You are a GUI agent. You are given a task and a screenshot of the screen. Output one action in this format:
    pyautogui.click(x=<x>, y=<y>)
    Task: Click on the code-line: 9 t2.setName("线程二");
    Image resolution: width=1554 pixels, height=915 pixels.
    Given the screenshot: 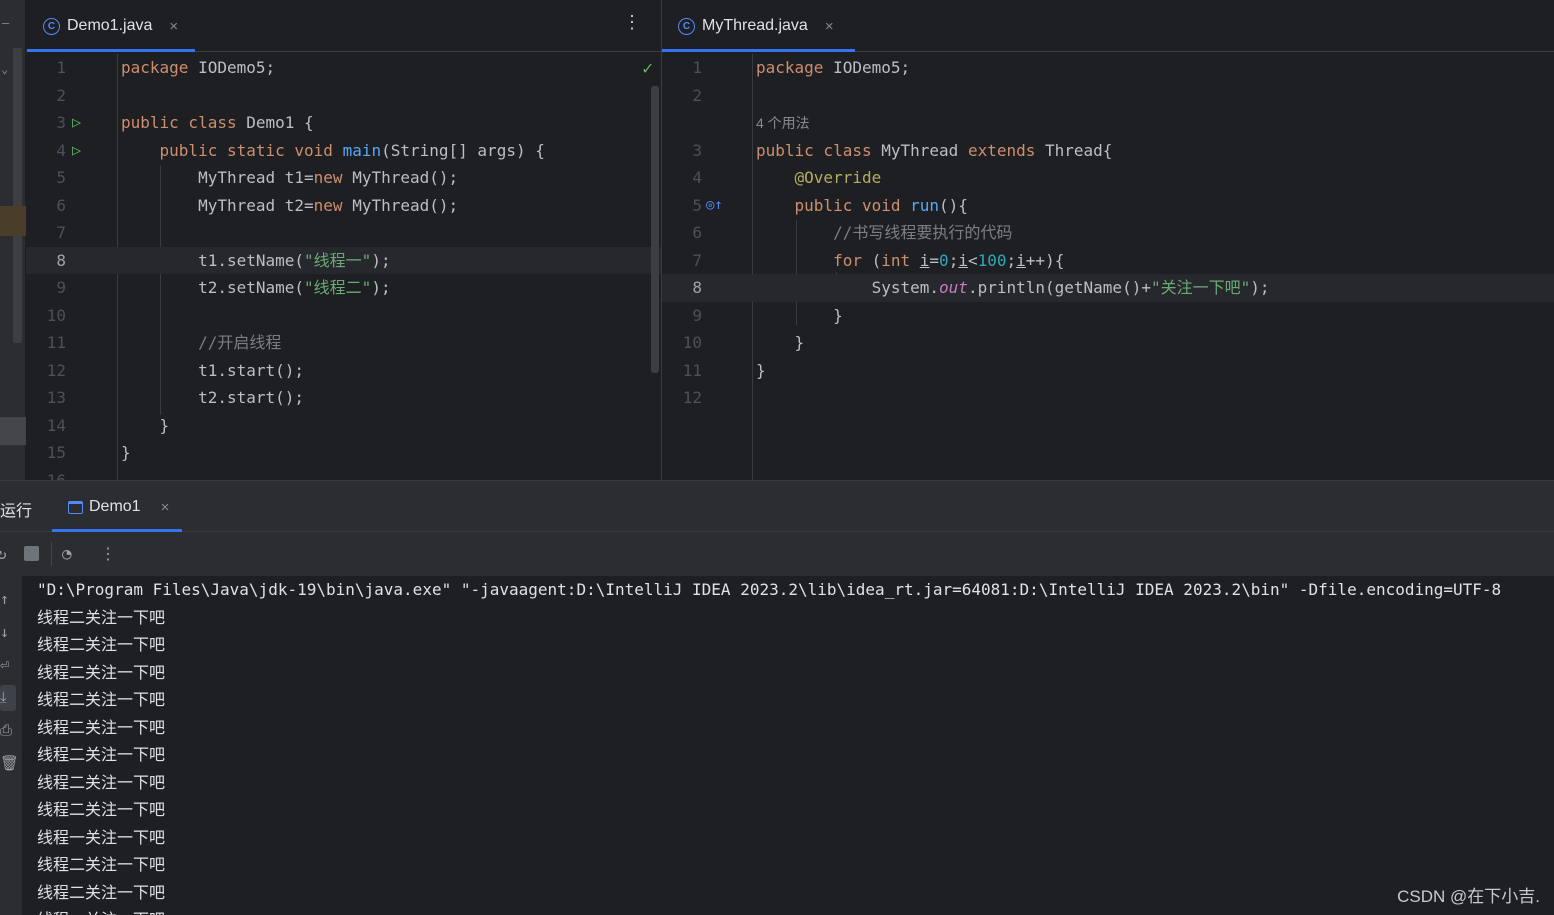 What is the action you would take?
    pyautogui.click(x=343, y=288)
    